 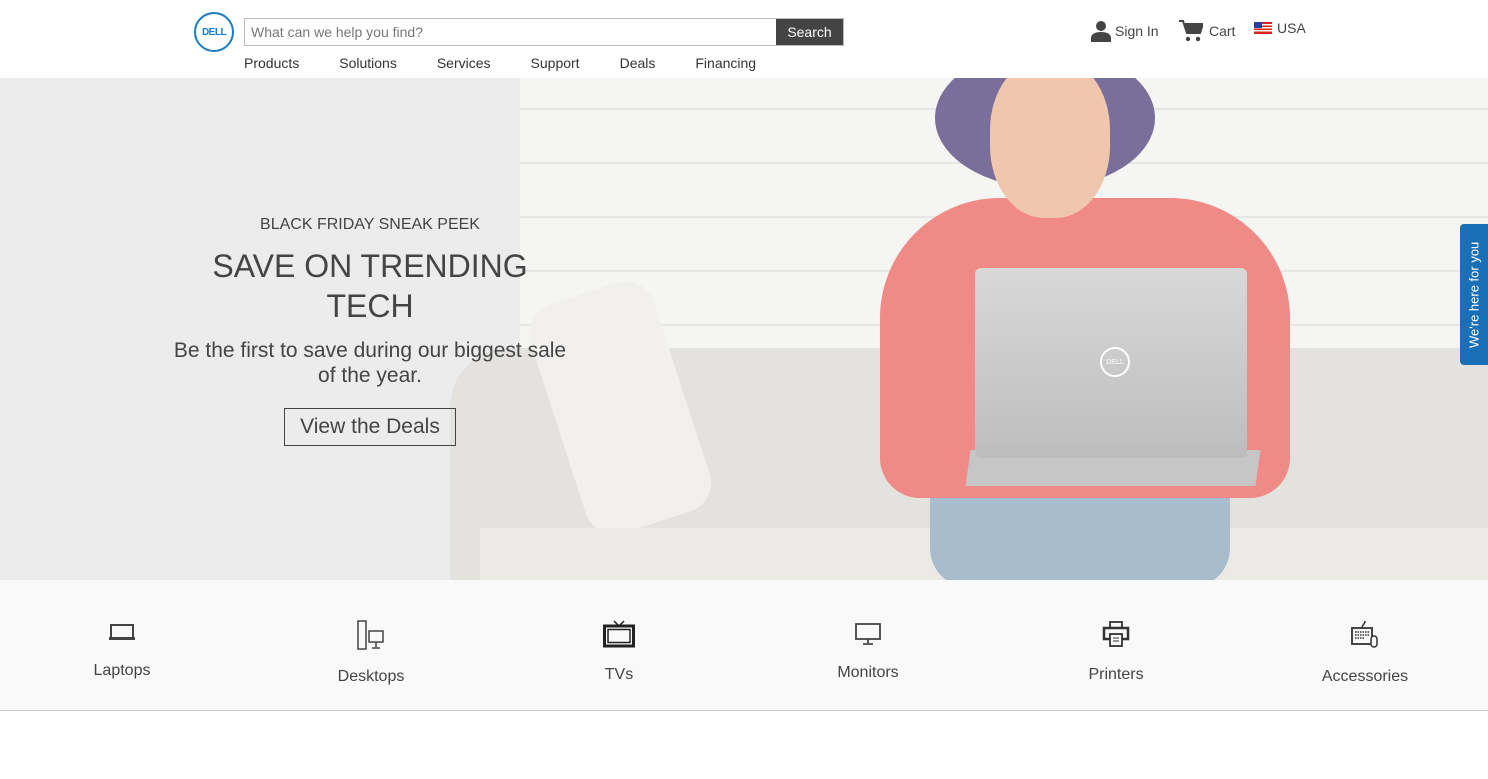 I want to click on search-button: Search, so click(x=809, y=32).